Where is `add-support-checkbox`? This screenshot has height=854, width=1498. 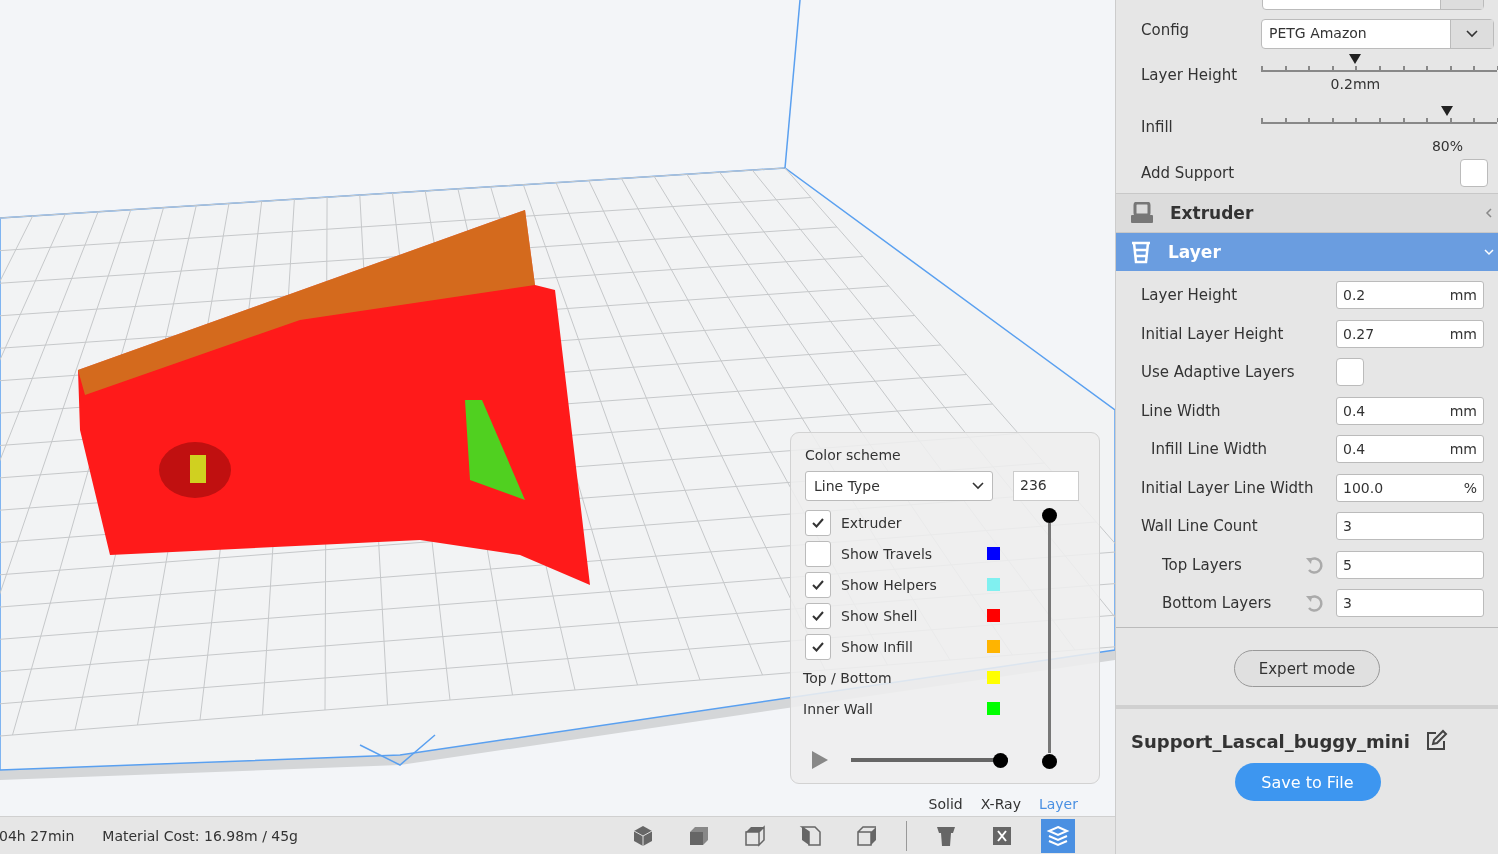 add-support-checkbox is located at coordinates (1474, 173).